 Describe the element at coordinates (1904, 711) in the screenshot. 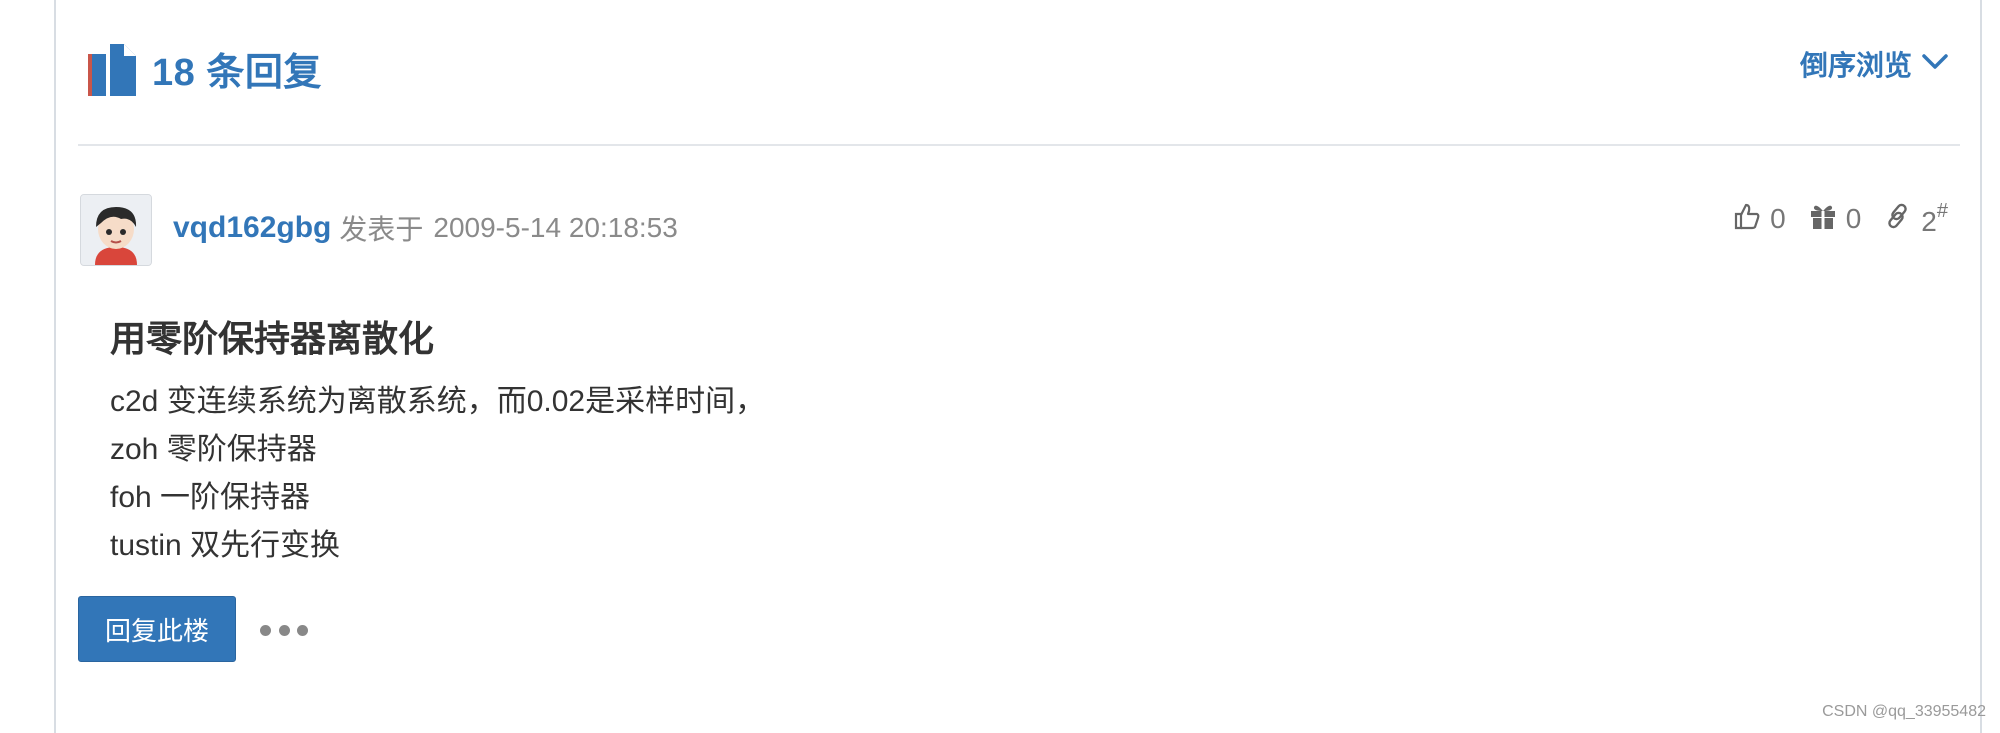

I see `watermark: CSDN @qq_33955482` at that location.